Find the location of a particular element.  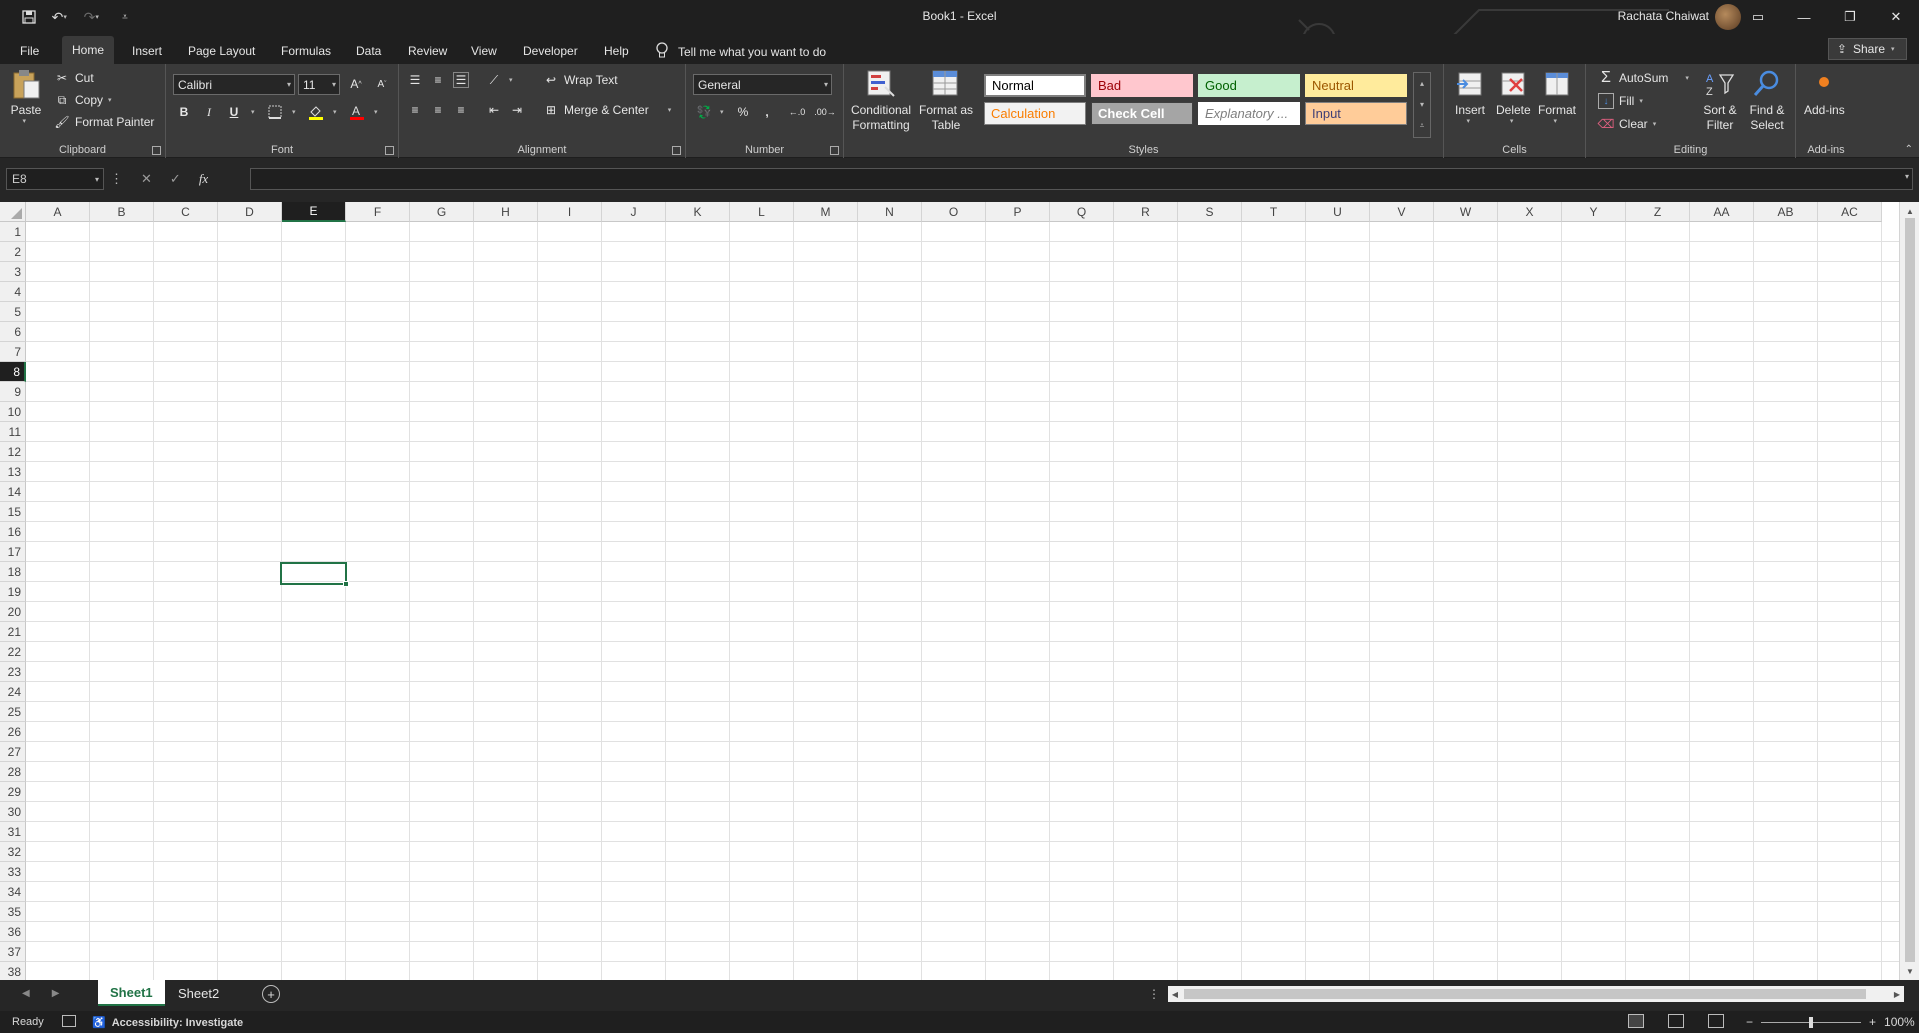

name-box: E8 ▾ is located at coordinates (55, 179).